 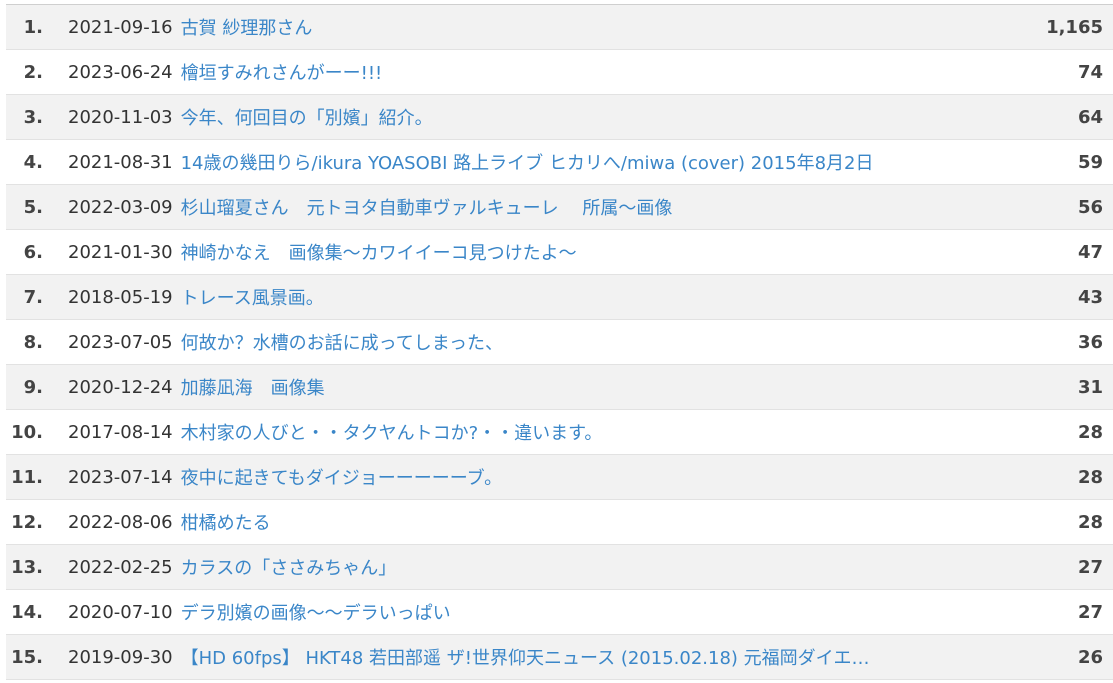 I want to click on rank-number: 1., so click(x=33, y=27).